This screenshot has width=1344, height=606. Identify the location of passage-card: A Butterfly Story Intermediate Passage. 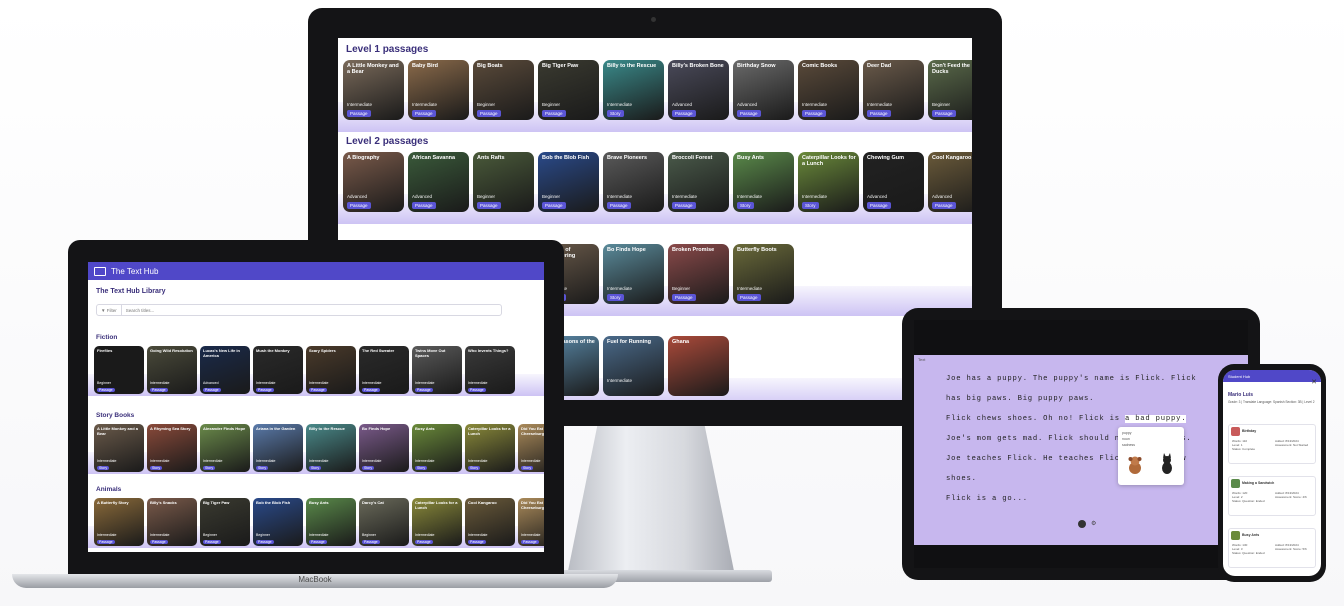
(119, 522).